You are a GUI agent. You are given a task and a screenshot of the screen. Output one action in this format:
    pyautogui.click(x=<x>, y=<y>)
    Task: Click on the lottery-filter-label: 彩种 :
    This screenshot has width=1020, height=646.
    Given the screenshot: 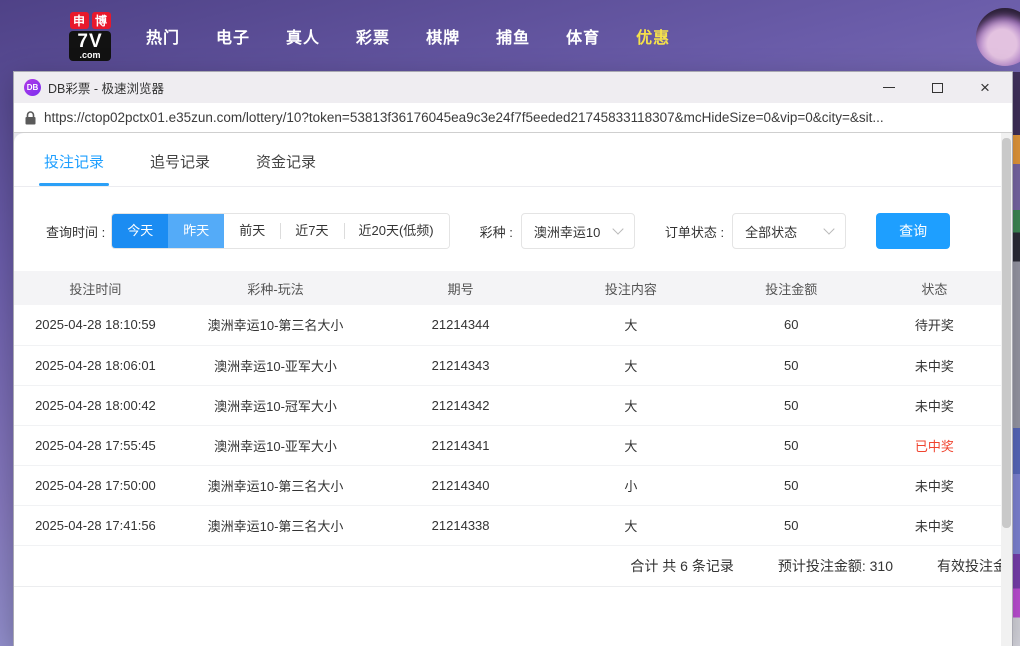 What is the action you would take?
    pyautogui.click(x=496, y=232)
    